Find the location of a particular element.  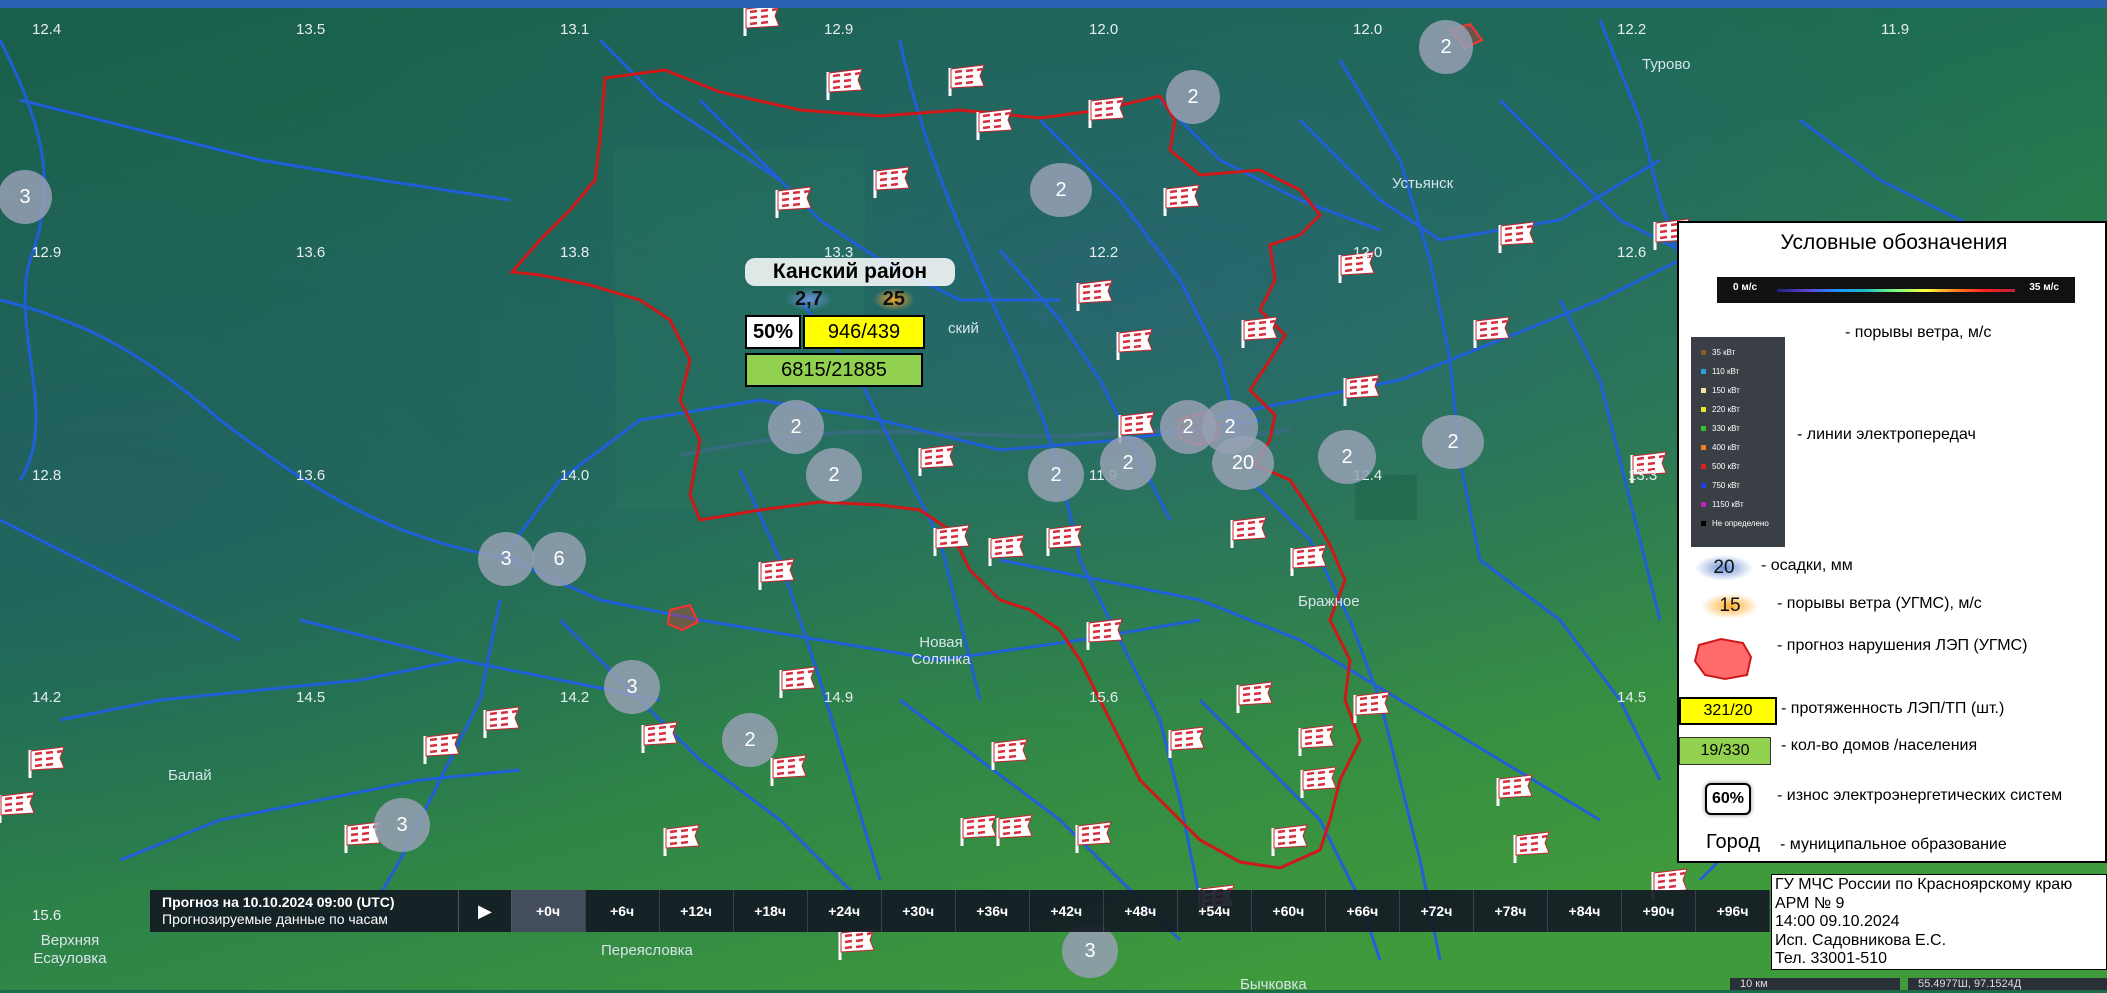

timeline-step: +24ч is located at coordinates (845, 911).